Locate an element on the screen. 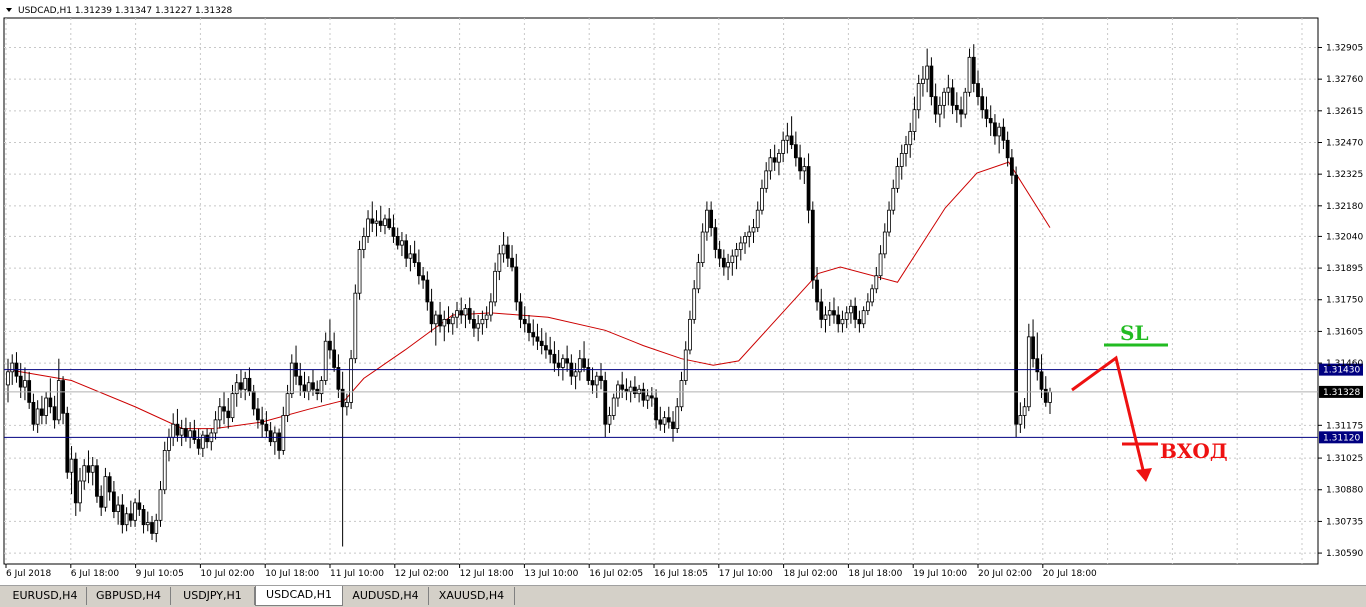 Image resolution: width=1366 pixels, height=607 pixels. time-tick-label: 20 Jul 02:00 is located at coordinates (1005, 574).